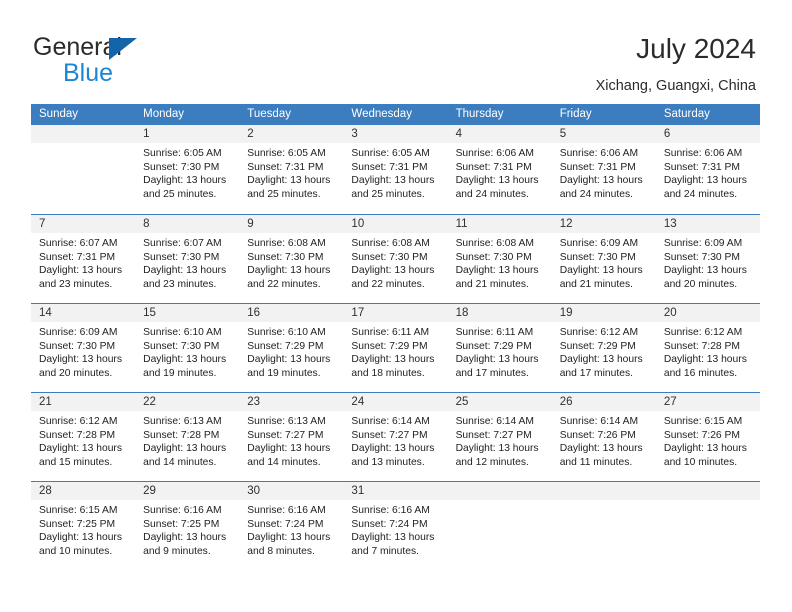  I want to click on day-detail-line: and 22 minutes., so click(388, 284).